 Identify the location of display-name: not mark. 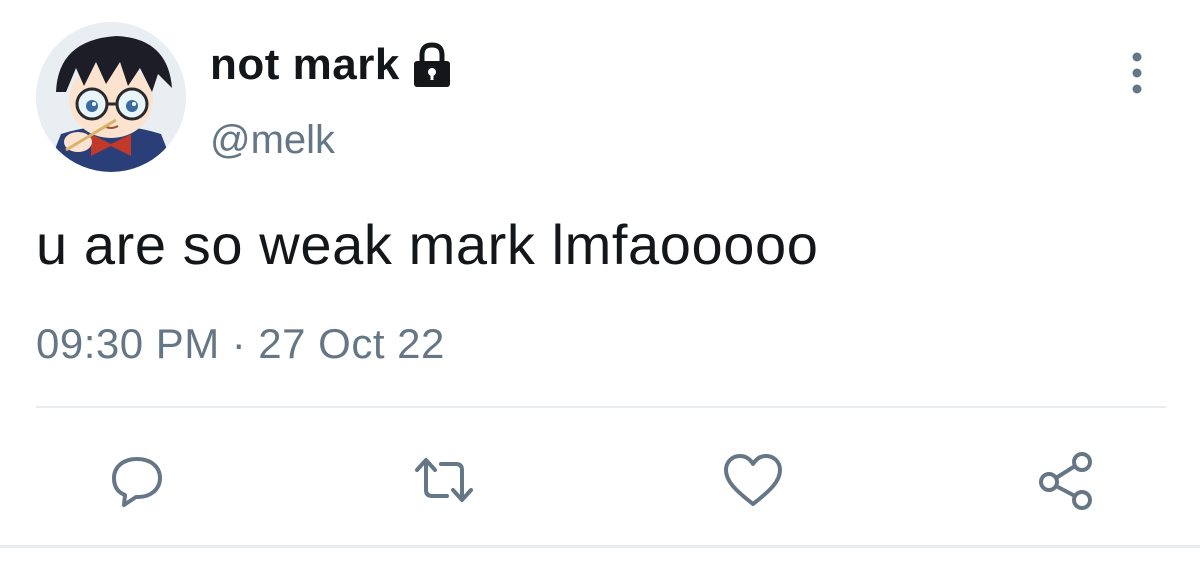
(332, 65).